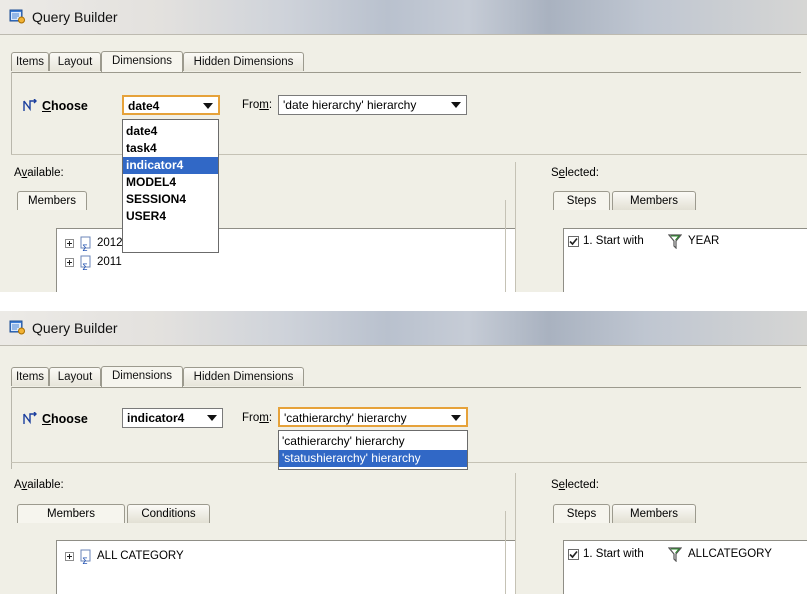 The height and width of the screenshot is (594, 807). Describe the element at coordinates (704, 241) in the screenshot. I see `step-value: YEAR` at that location.